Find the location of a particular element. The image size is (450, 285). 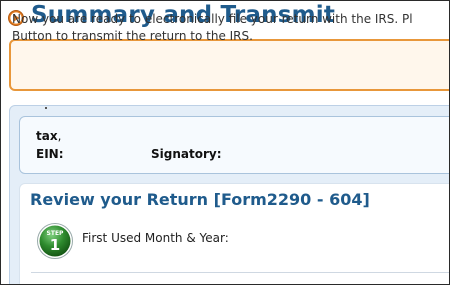

step-1-badge-icon: STEP 1 is located at coordinates (55, 241).